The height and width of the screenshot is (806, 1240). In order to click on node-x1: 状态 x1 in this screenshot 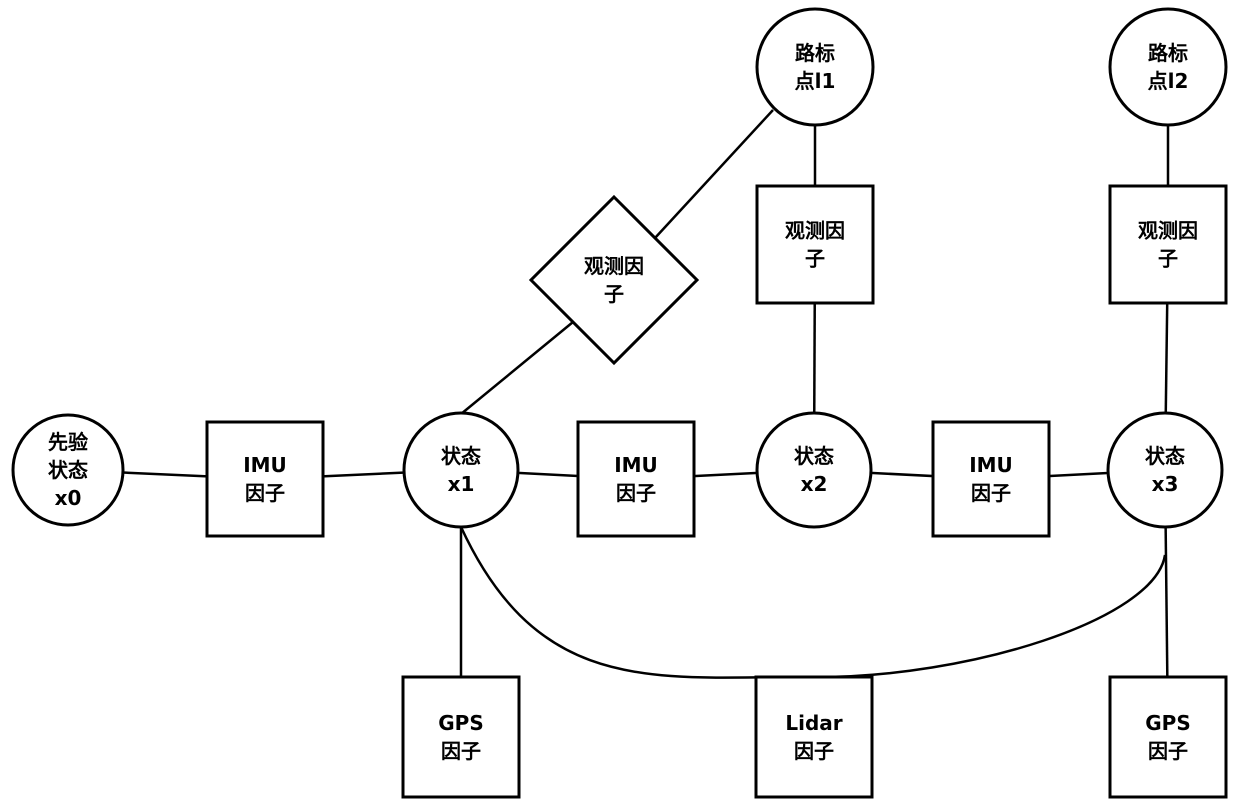, I will do `click(461, 470)`.